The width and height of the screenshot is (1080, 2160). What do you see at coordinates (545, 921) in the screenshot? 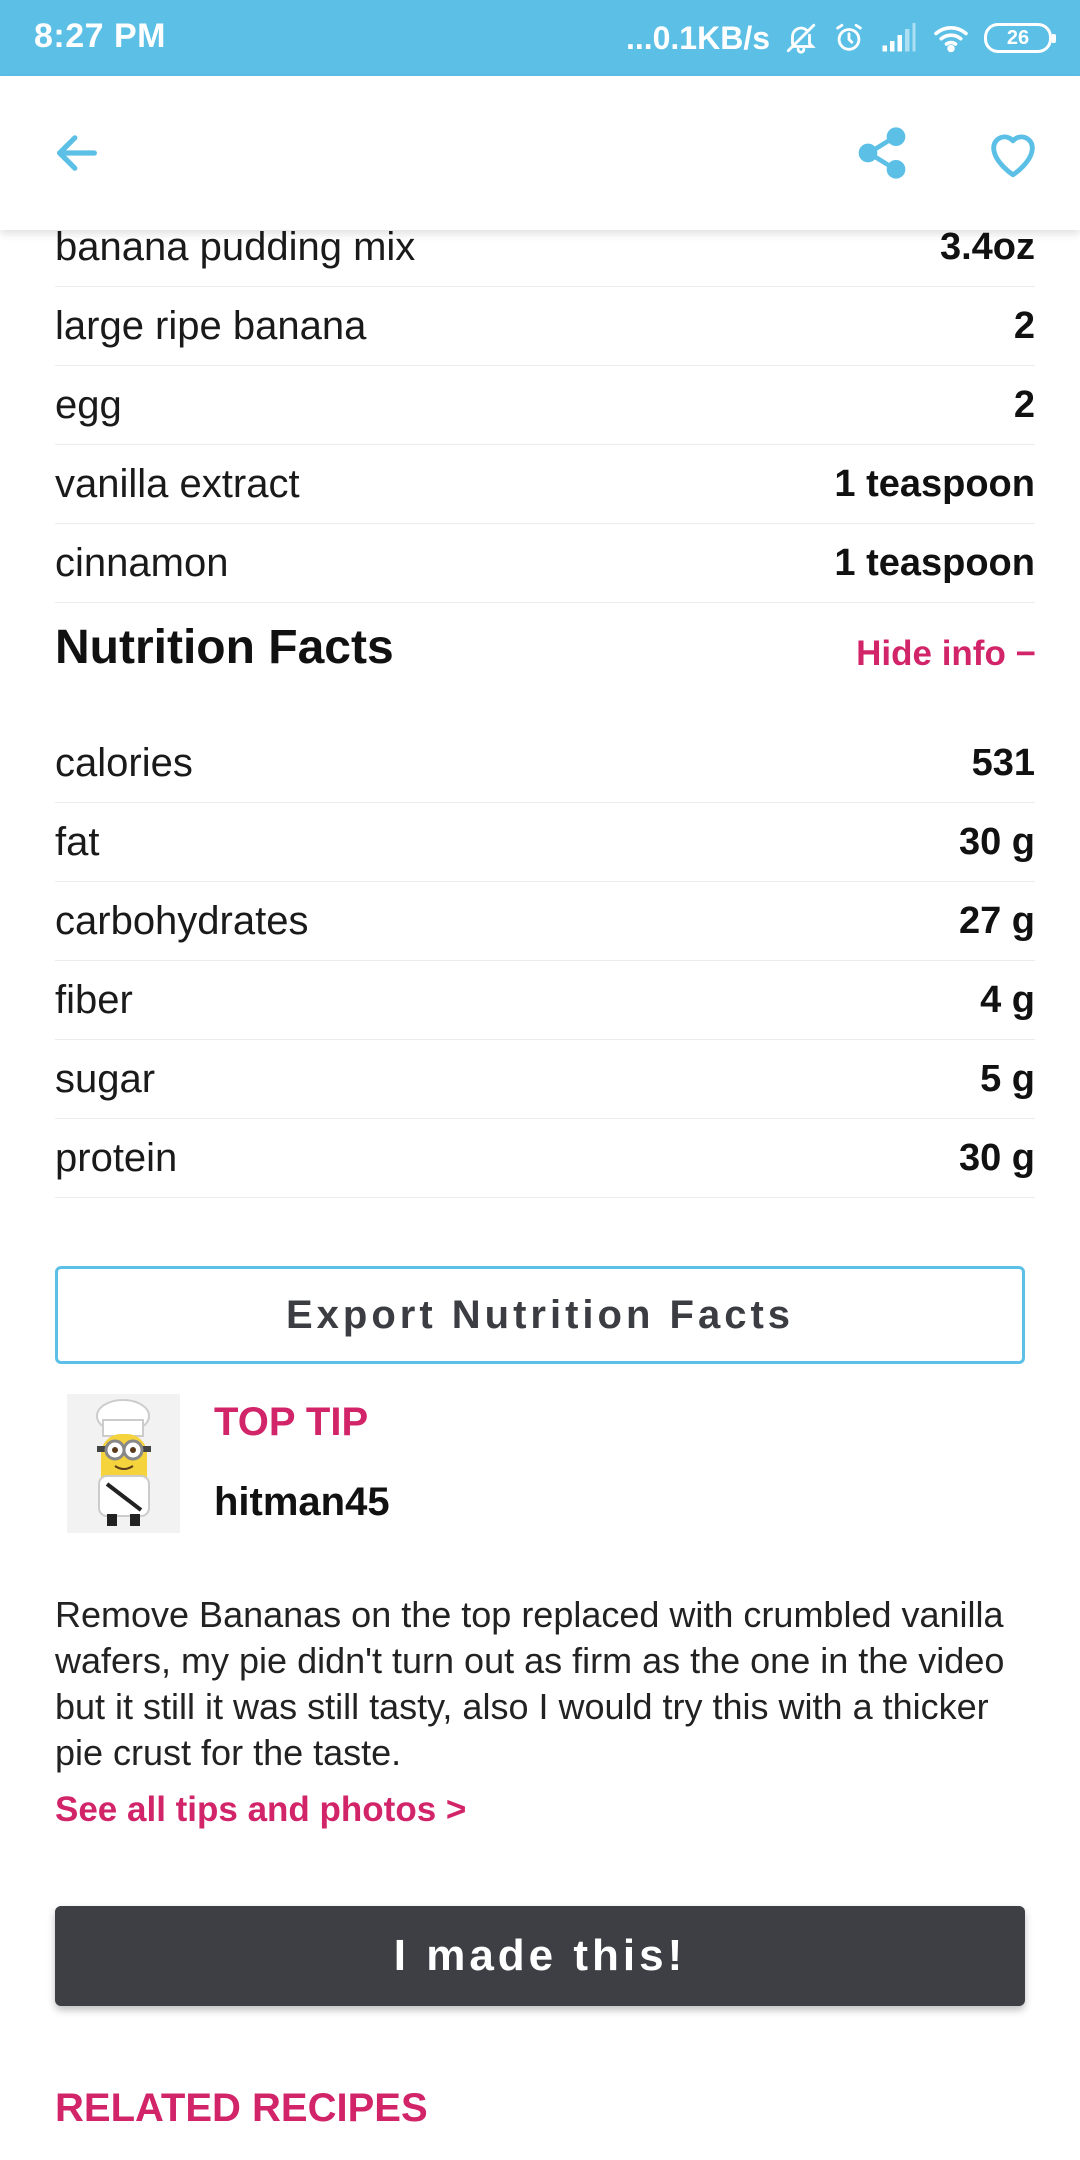
I see `nutrition-row: carbohydrates 27 g` at bounding box center [545, 921].